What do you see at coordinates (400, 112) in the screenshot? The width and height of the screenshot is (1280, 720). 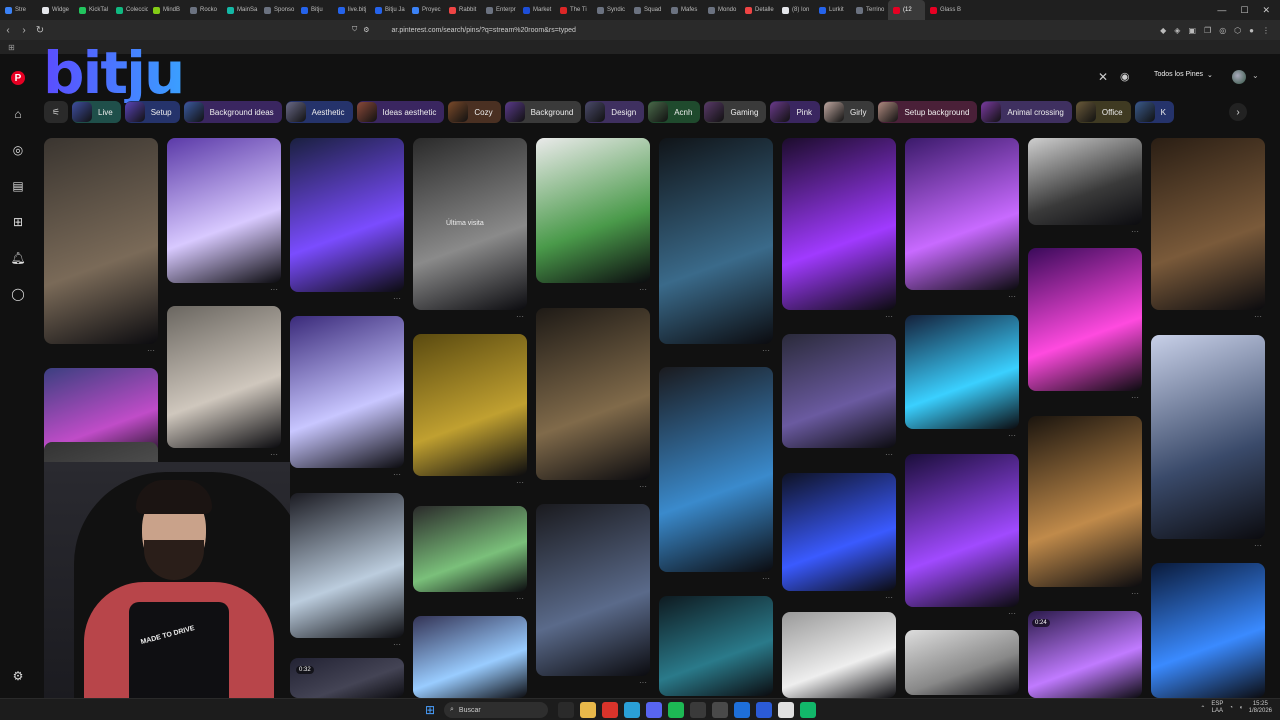 I see `guide-chip: Ideas aesthetic` at bounding box center [400, 112].